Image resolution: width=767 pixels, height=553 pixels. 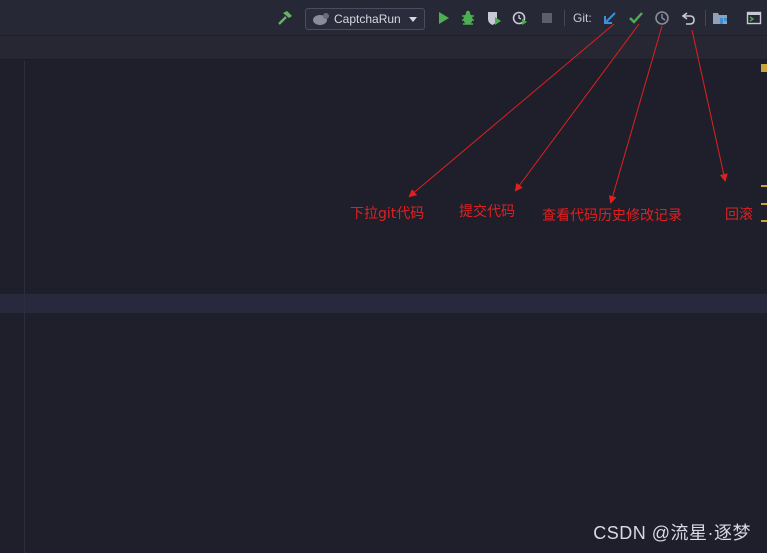 I want to click on current-line-highlight, so click(x=383, y=303).